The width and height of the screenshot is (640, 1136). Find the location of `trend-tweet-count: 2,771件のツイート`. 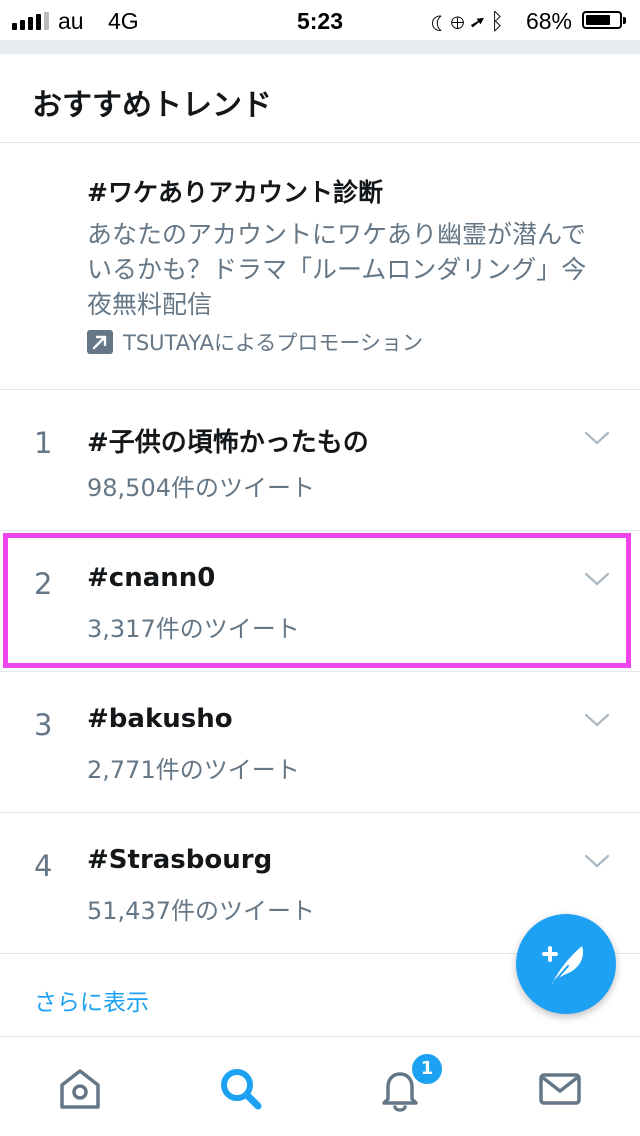

trend-tweet-count: 2,771件のツイート is located at coordinates (193, 770).